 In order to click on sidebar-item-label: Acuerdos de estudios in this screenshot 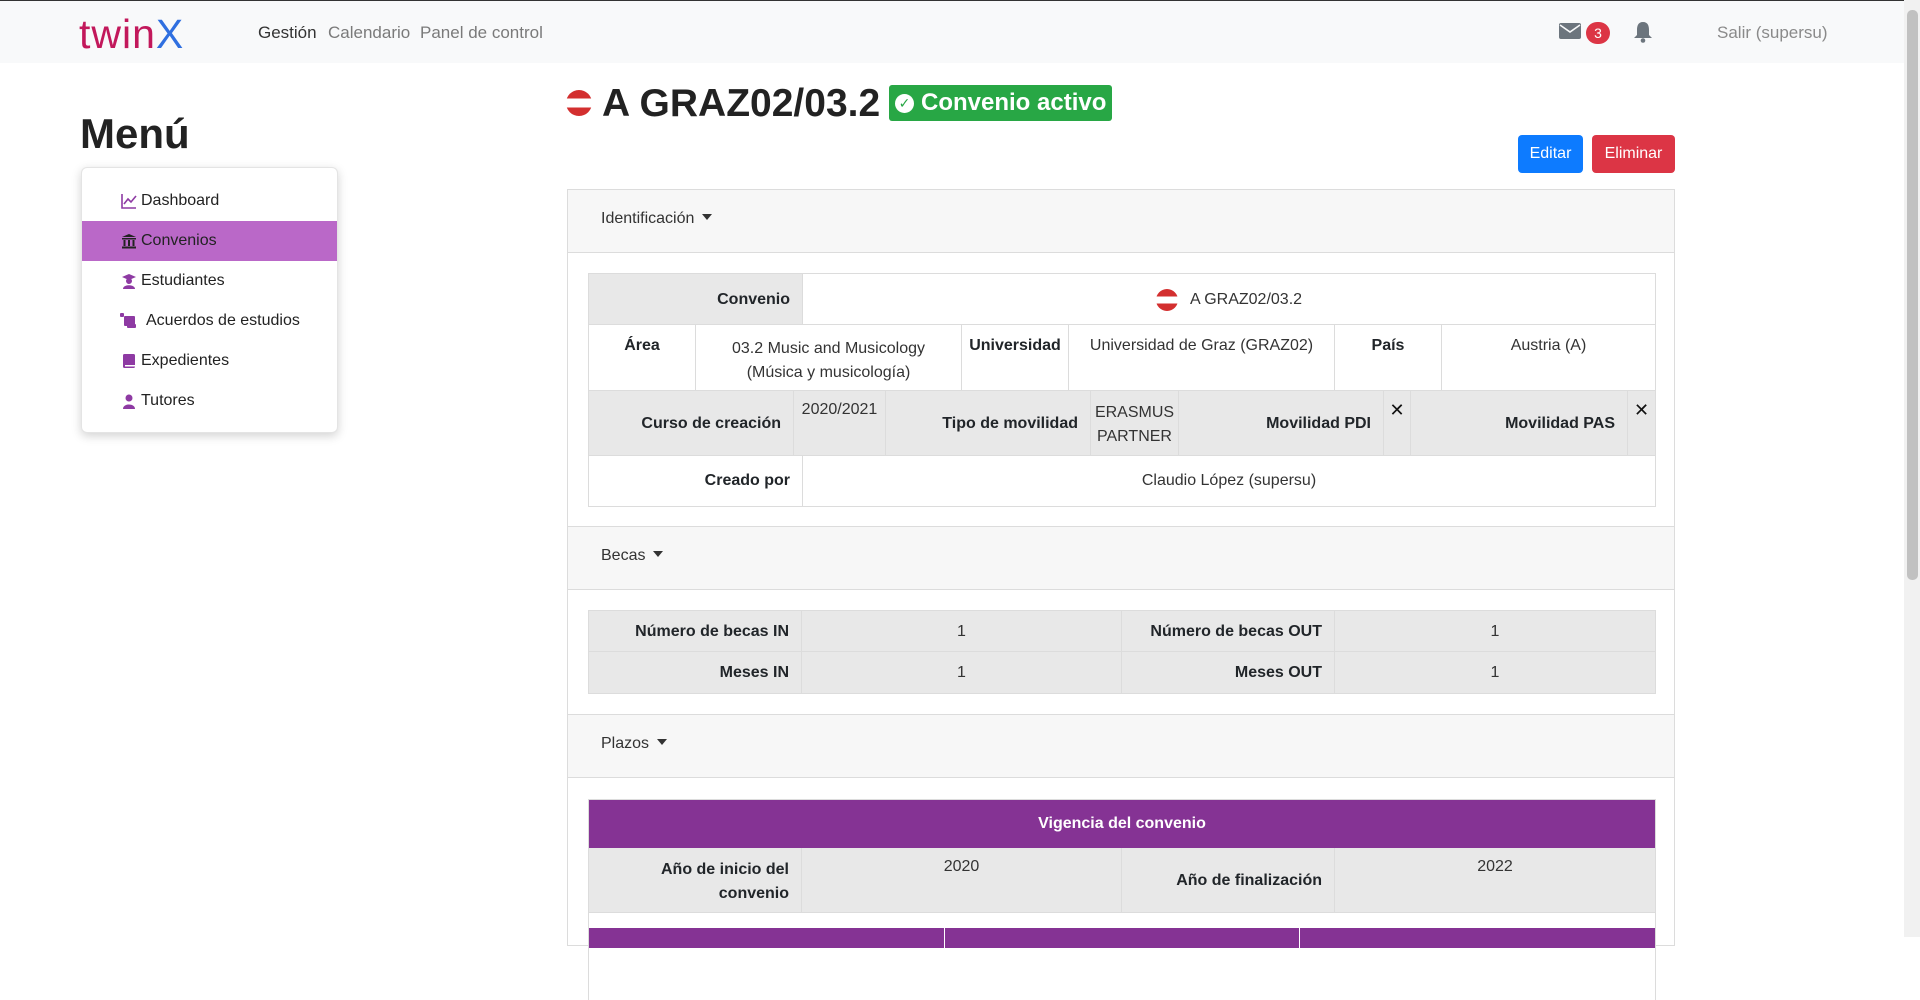, I will do `click(223, 320)`.